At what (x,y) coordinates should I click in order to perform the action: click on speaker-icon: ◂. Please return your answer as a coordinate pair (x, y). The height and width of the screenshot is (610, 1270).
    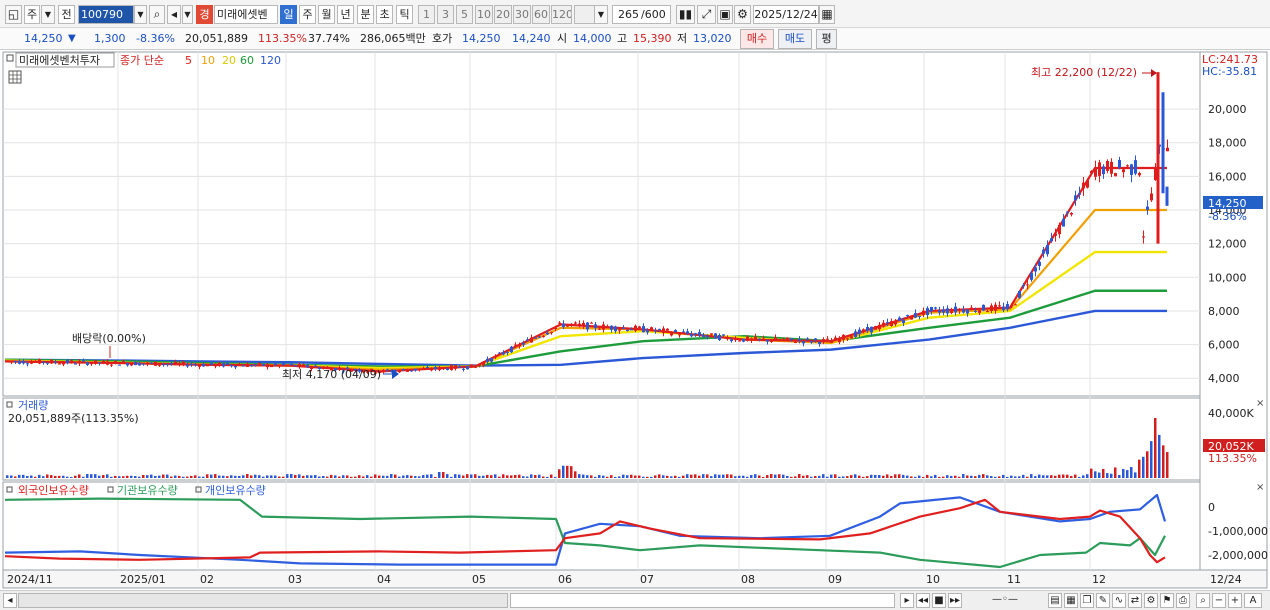
    Looking at the image, I should click on (174, 14).